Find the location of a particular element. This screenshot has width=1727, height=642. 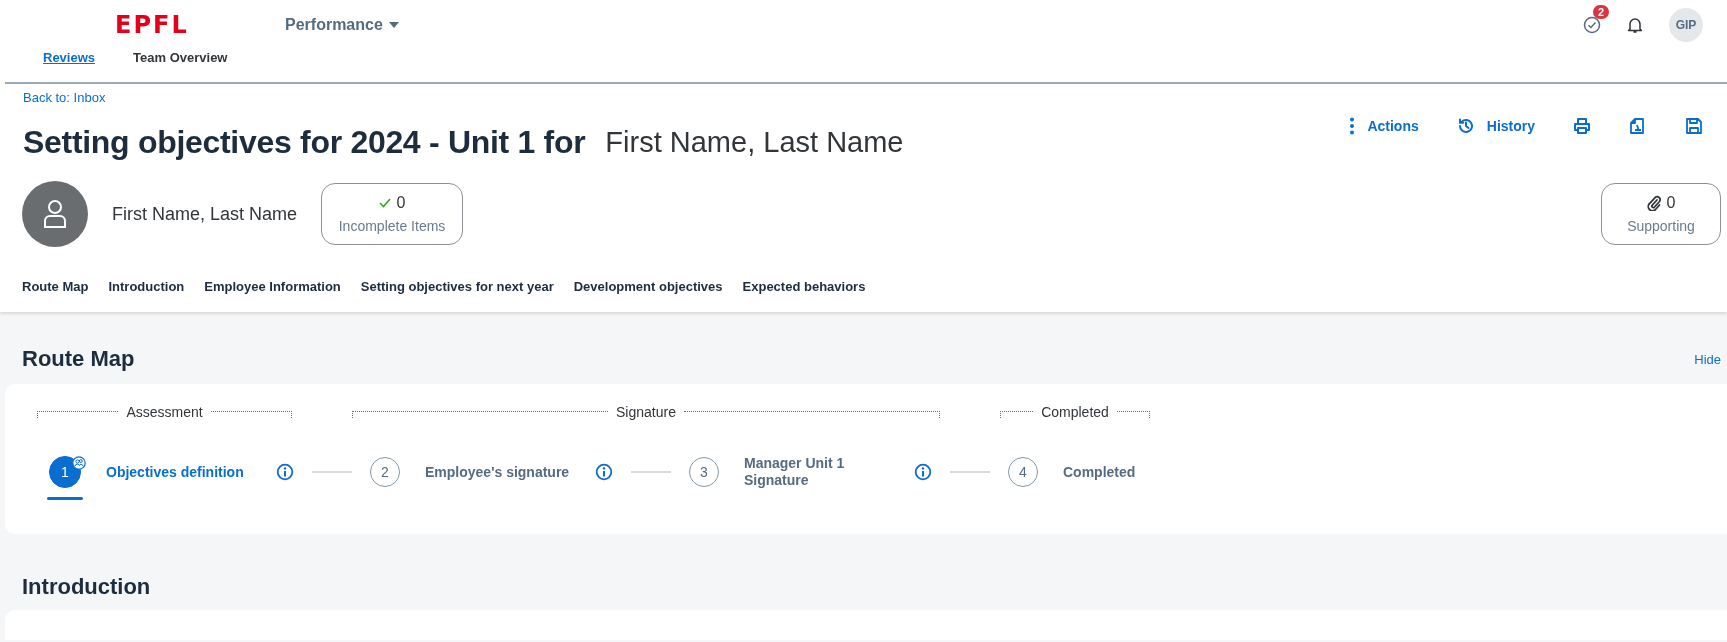

phase-bracket: Assessment is located at coordinates (164, 414).